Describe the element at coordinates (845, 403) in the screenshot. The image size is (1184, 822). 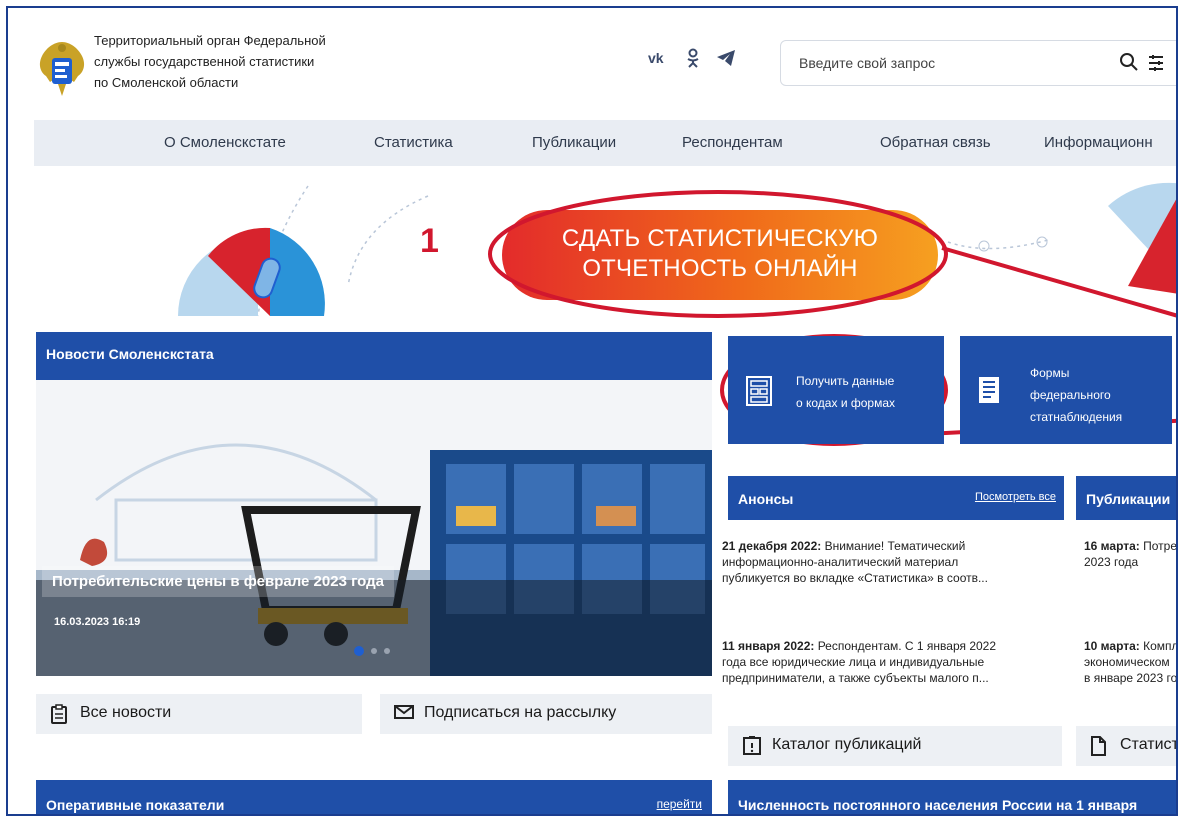
I see `codes-tile-line-2: о кодах и формах` at that location.